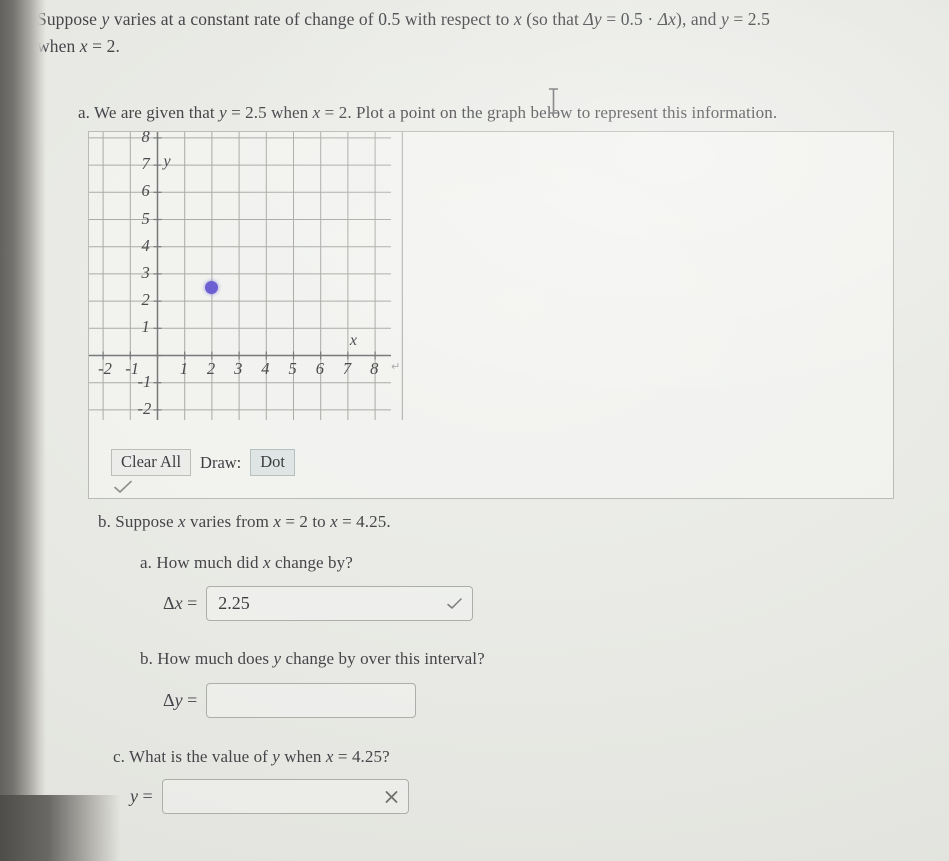 The width and height of the screenshot is (949, 861). What do you see at coordinates (183, 368) in the screenshot?
I see `x-tick-label: 1` at bounding box center [183, 368].